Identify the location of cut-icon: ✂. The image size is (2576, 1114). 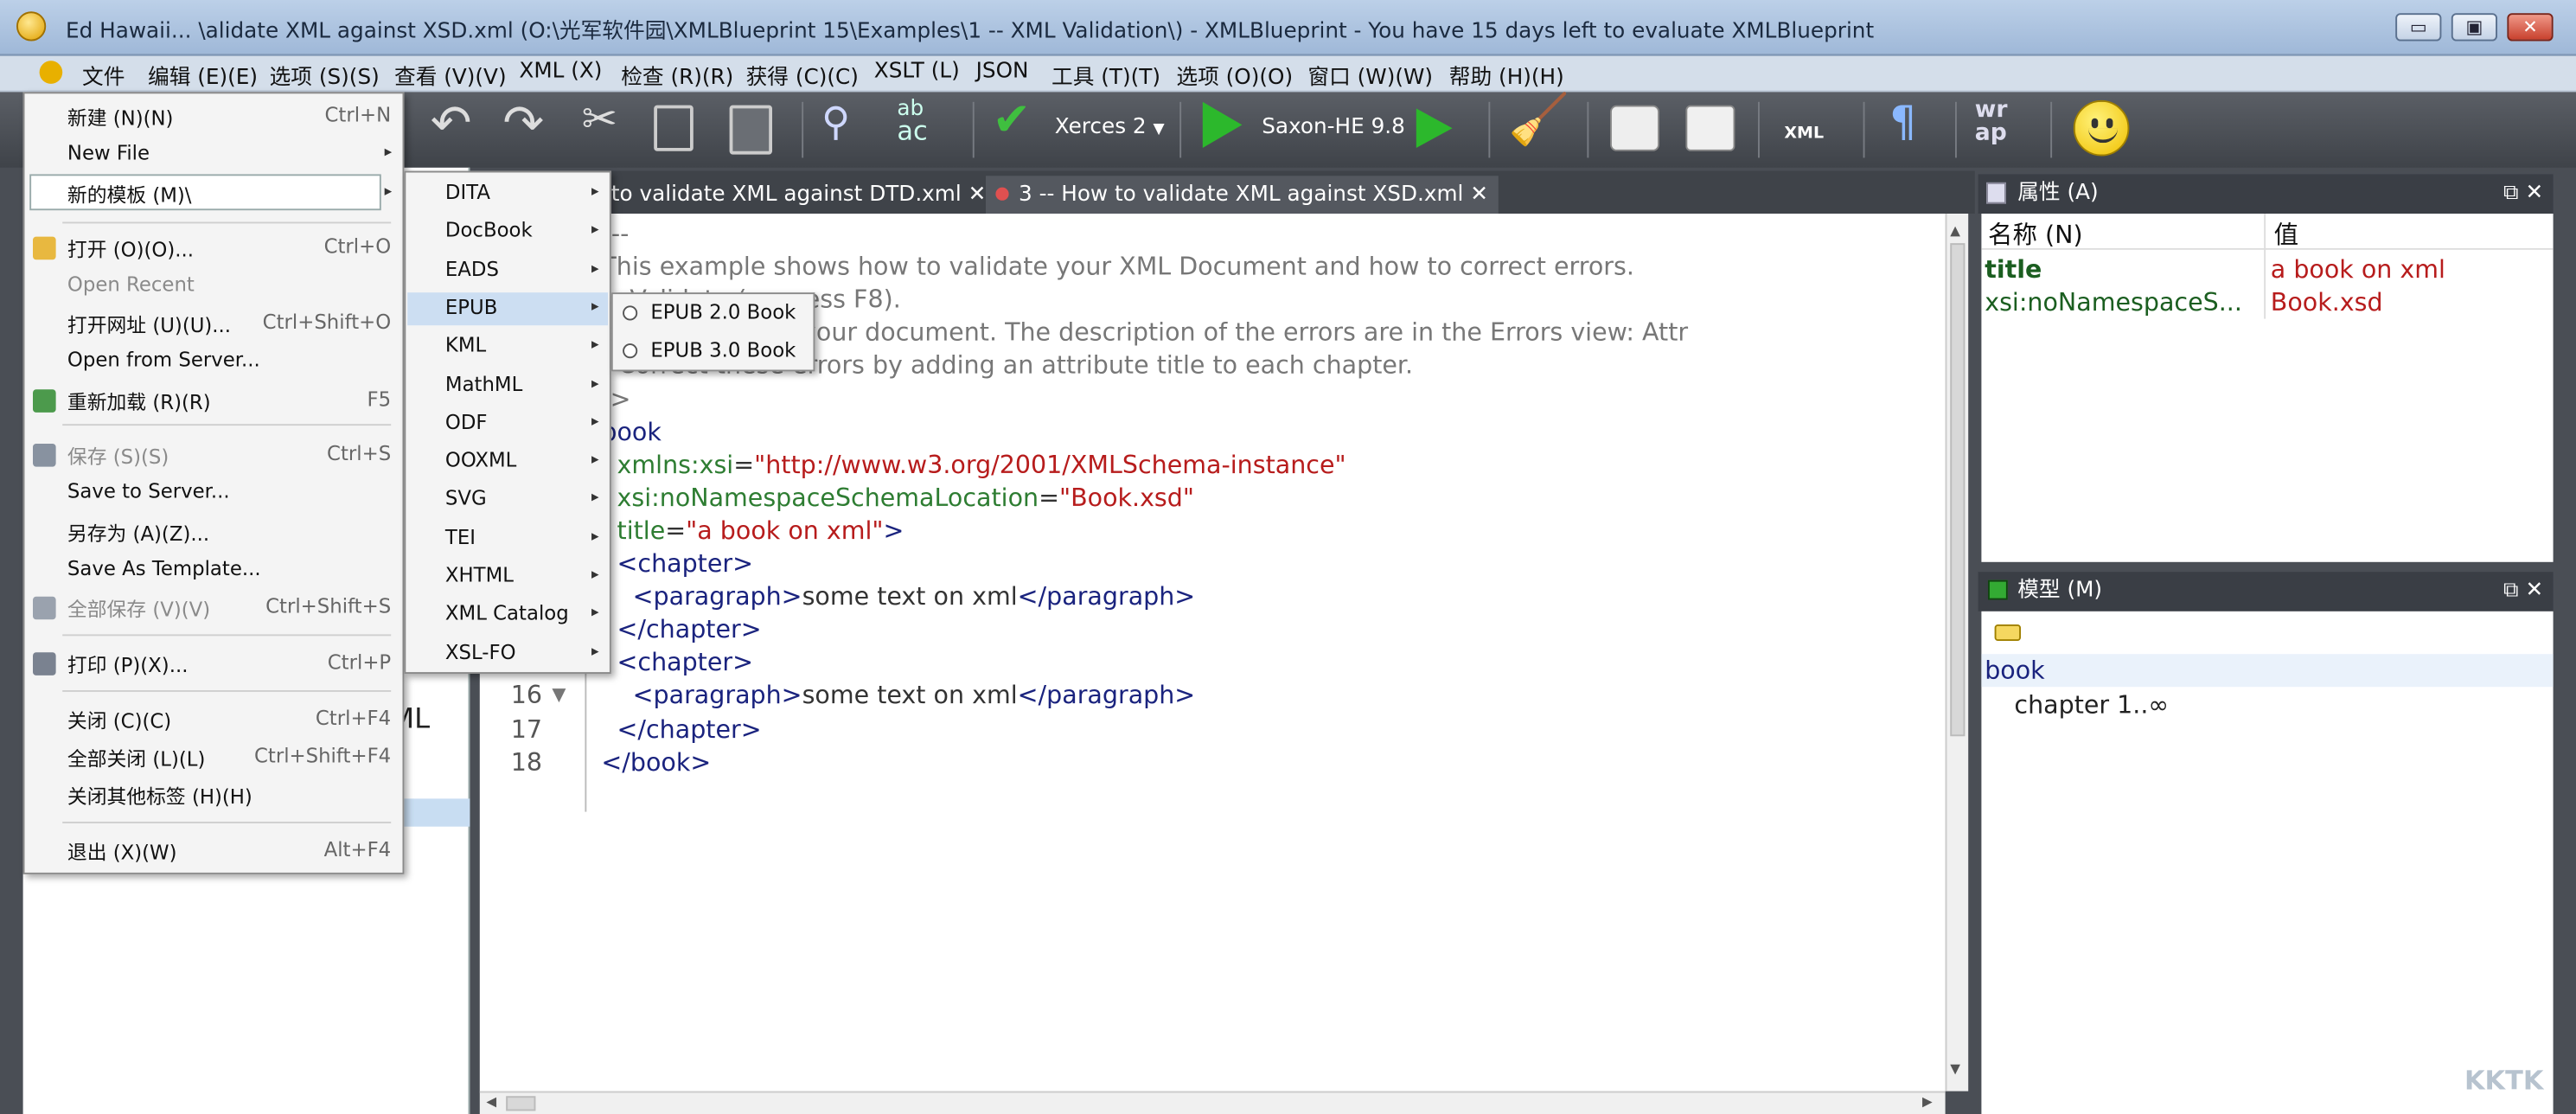
(599, 121).